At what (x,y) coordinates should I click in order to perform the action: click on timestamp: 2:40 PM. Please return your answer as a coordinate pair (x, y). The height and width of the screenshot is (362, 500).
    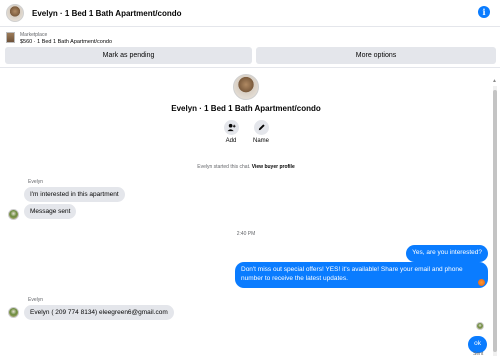
    Looking at the image, I should click on (246, 234).